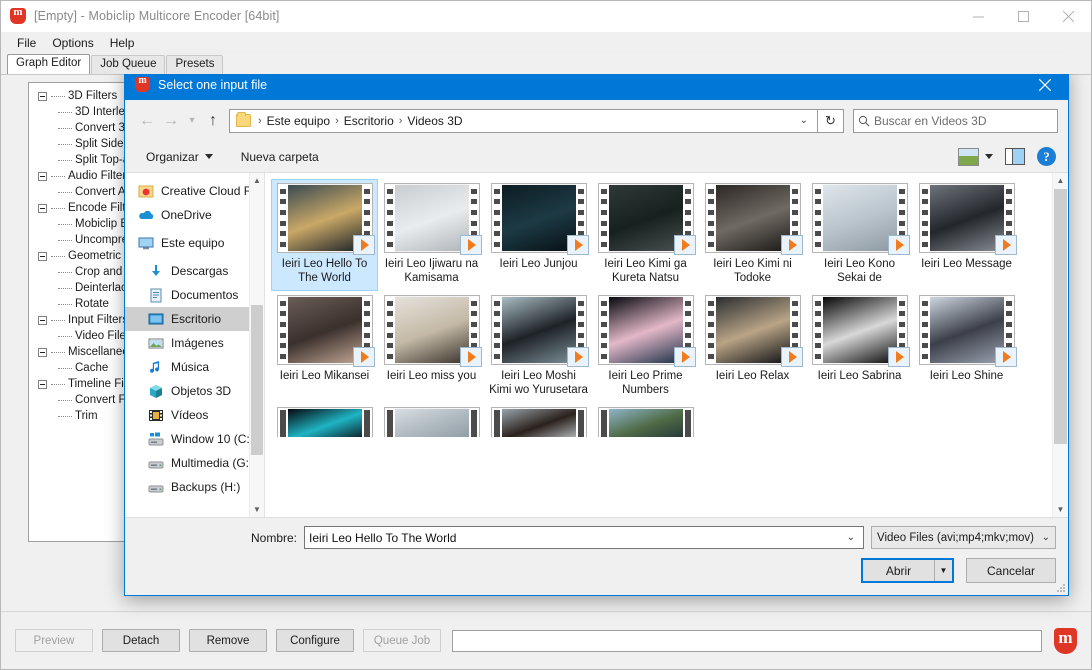 This screenshot has width=1092, height=670. I want to click on file-tile: Ieiri Leo Kono Sekai de, so click(859, 235).